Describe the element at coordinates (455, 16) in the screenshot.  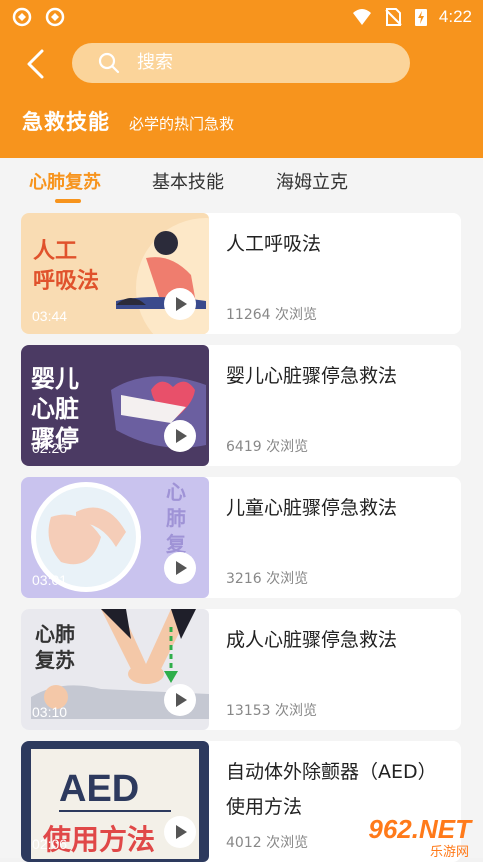
I see `status-time: 4:22` at that location.